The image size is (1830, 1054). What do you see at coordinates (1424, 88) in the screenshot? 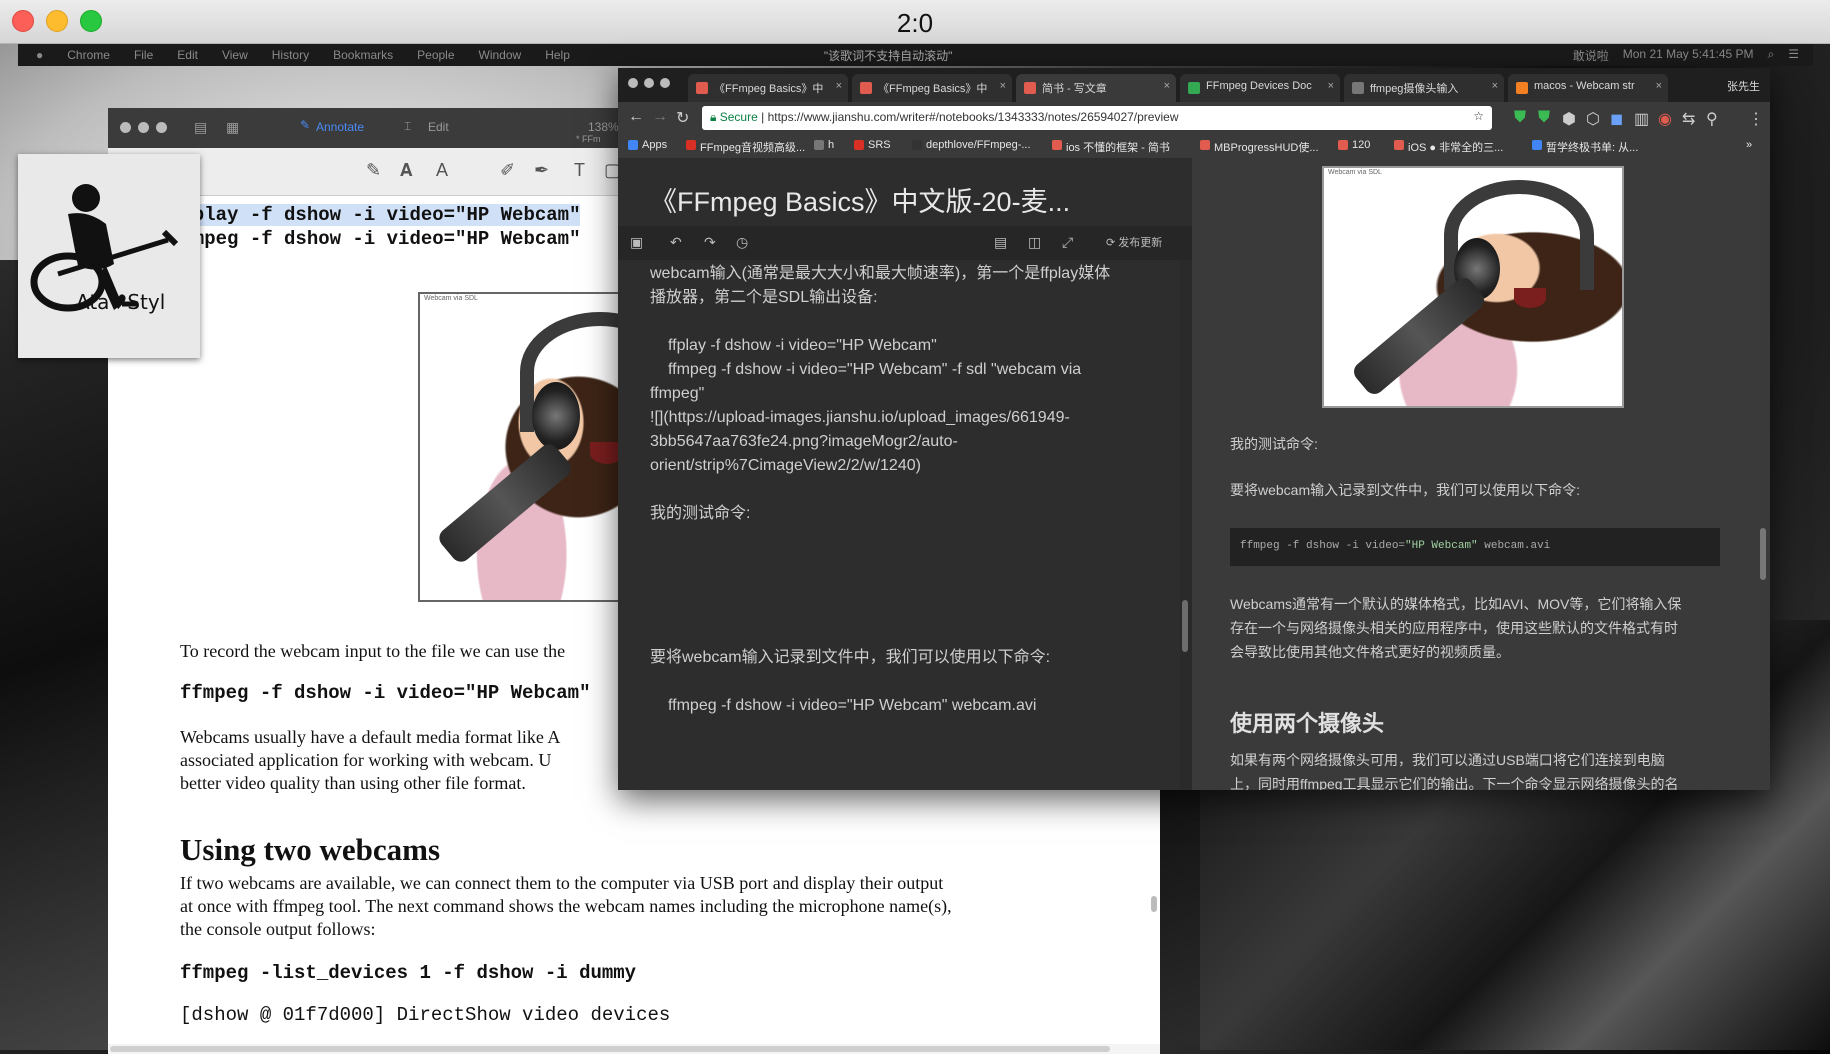
I see `tab-ffmpeg-camera: ffmpeg摄像头输入 ×` at bounding box center [1424, 88].